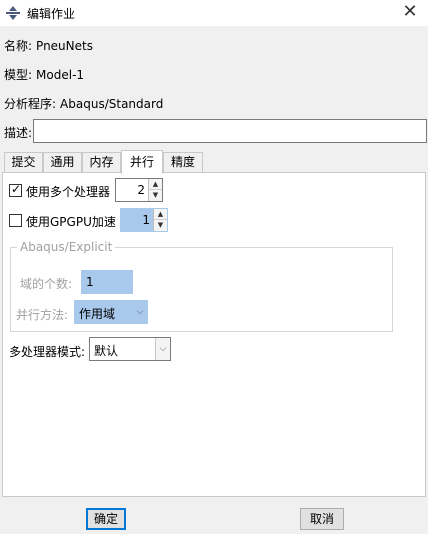 The image size is (428, 534). I want to click on explicit-group-title: Abaqus/Explicit, so click(66, 247).